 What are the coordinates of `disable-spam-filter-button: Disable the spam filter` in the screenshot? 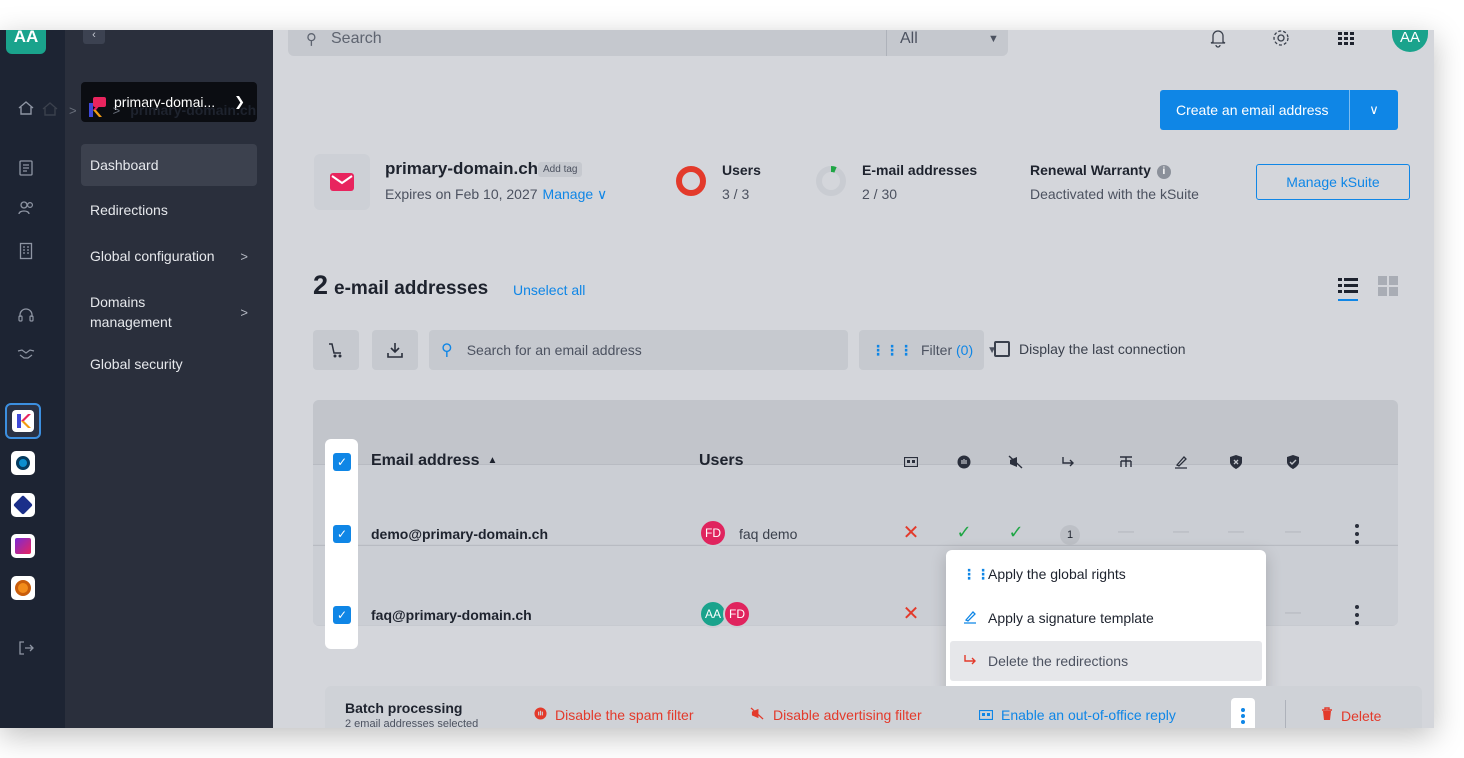 It's located at (614, 715).